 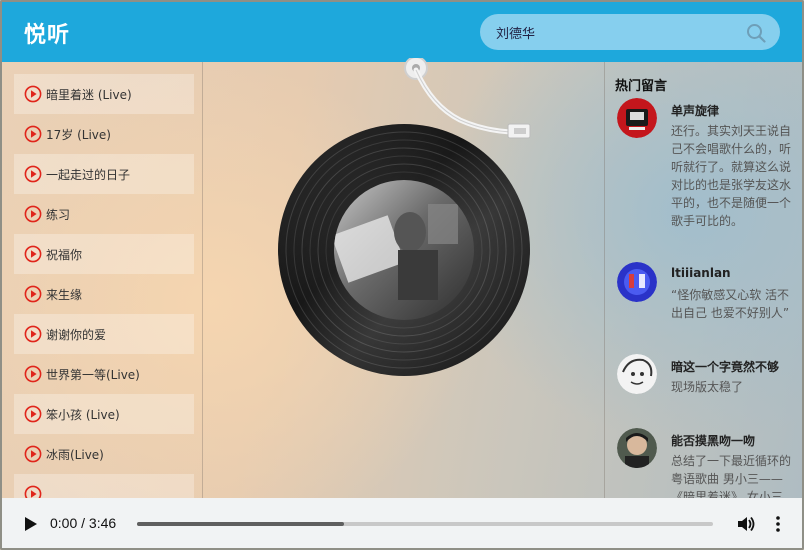 I want to click on song-title: 冰雨(Live), so click(x=75, y=454).